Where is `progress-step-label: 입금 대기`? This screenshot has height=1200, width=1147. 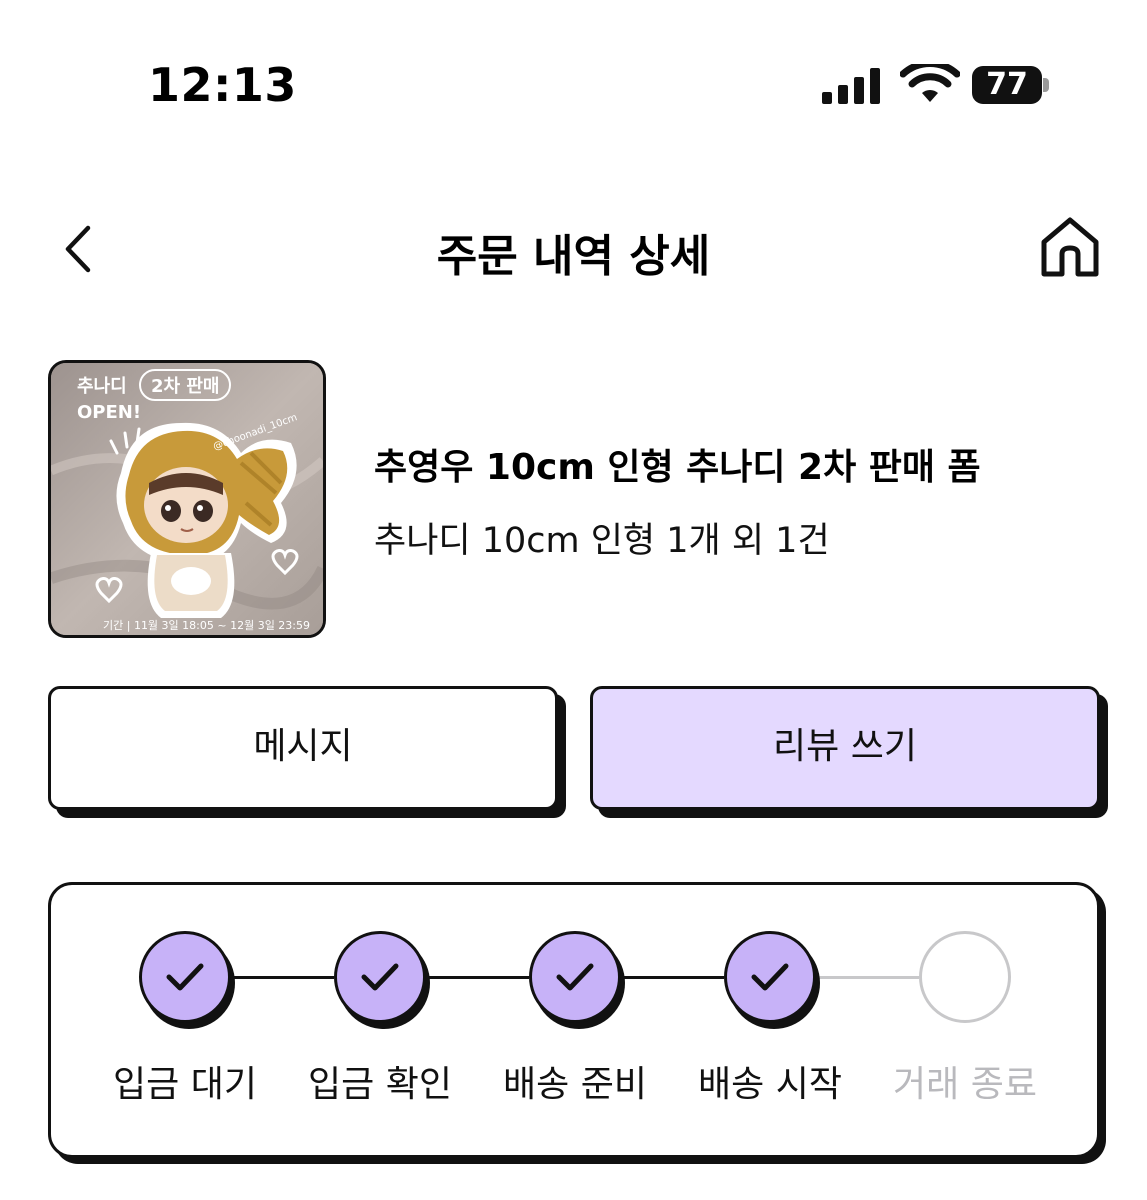
progress-step-label: 입금 대기 is located at coordinates (185, 1084).